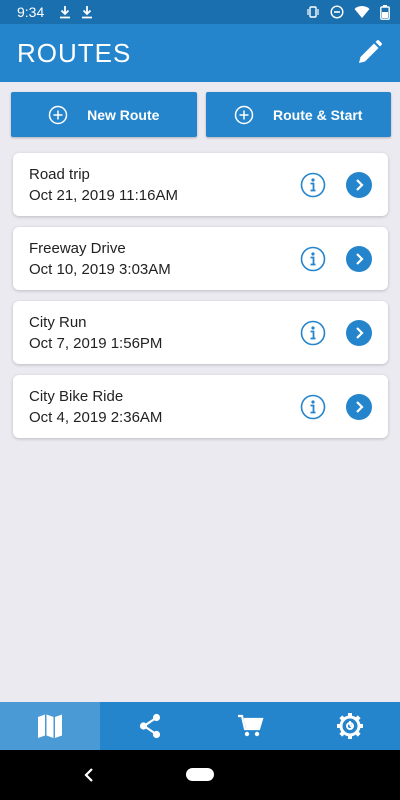 The image size is (400, 800). Describe the element at coordinates (200, 332) in the screenshot. I see `route-item: City Run Oct 7, 2019 1:56PM` at that location.